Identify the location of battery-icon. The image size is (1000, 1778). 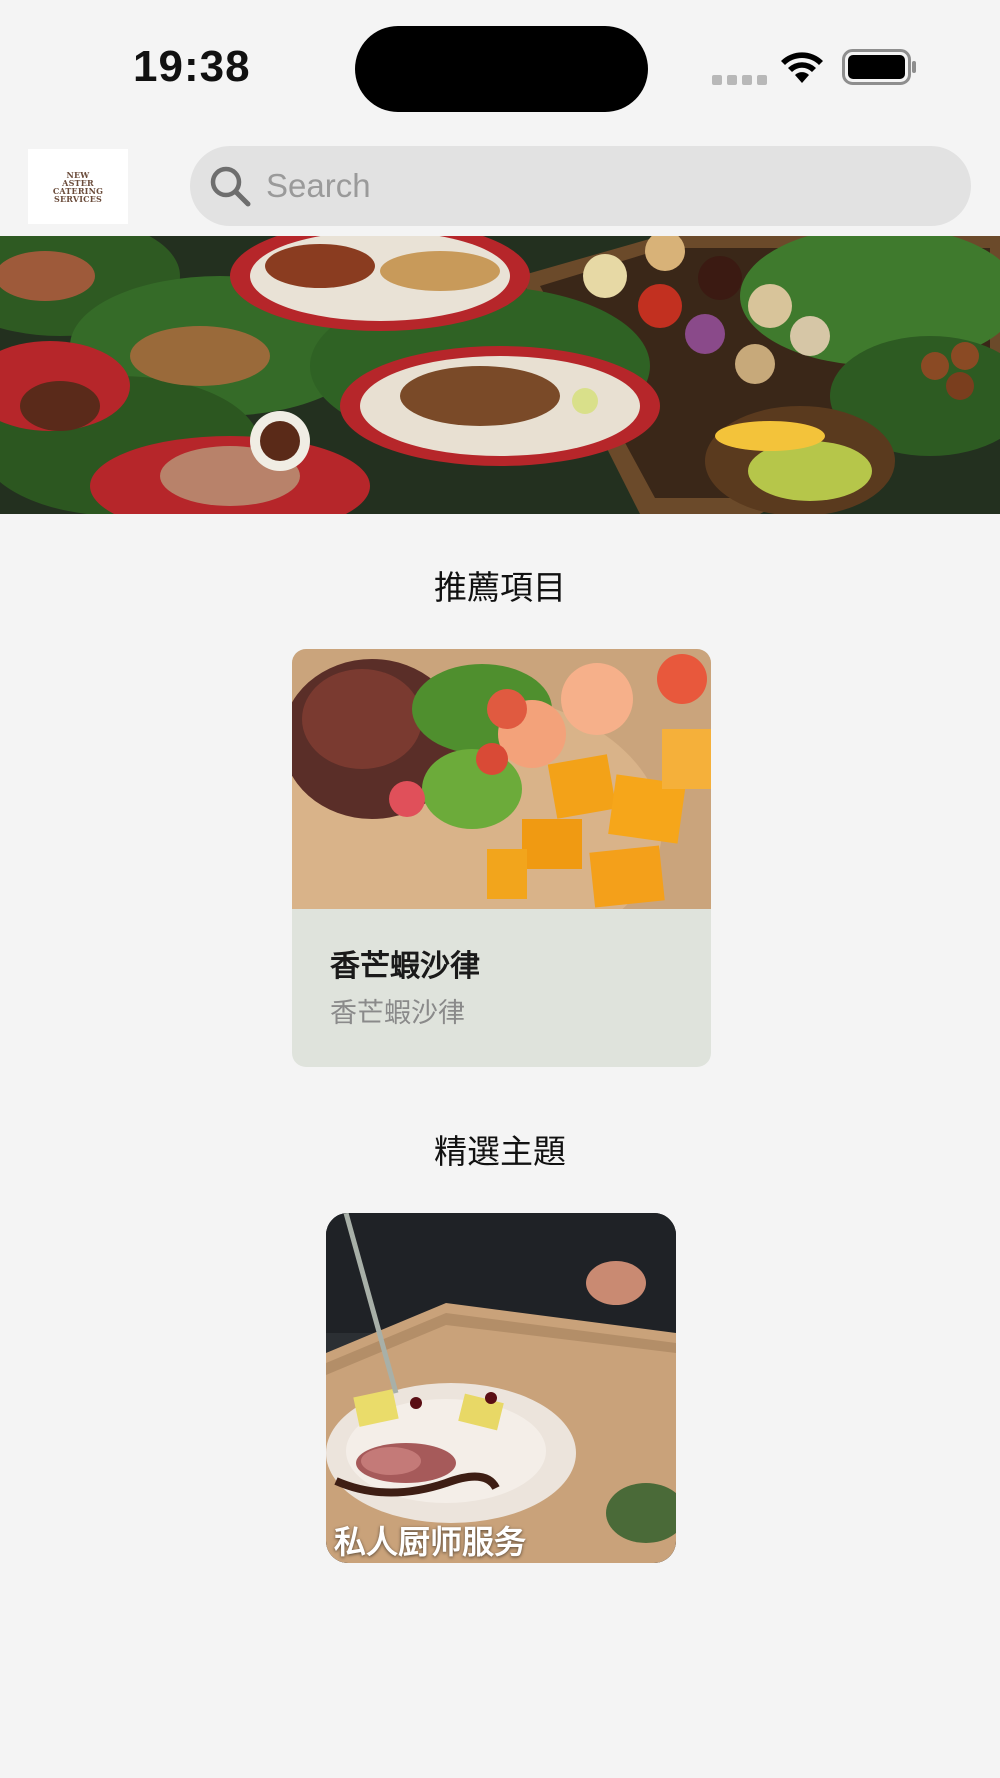
(879, 67).